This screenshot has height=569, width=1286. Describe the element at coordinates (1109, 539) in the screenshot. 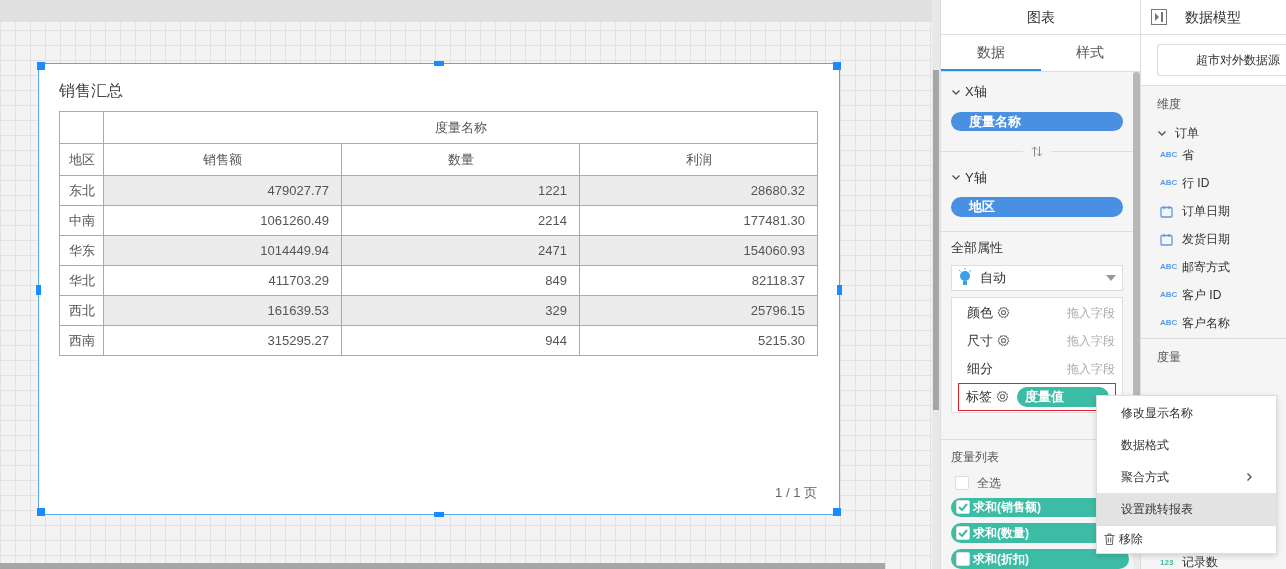

I see `trash-icon` at that location.